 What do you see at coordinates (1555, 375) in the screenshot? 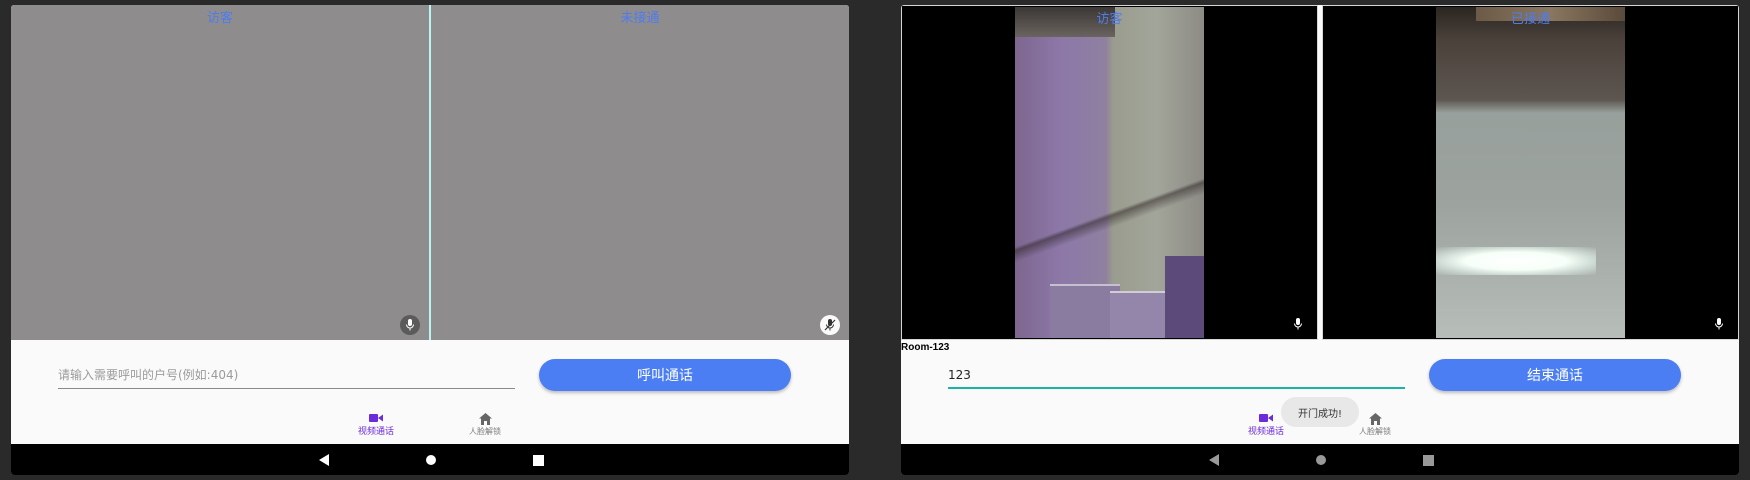
I see `end-call-button: 结束通话` at bounding box center [1555, 375].